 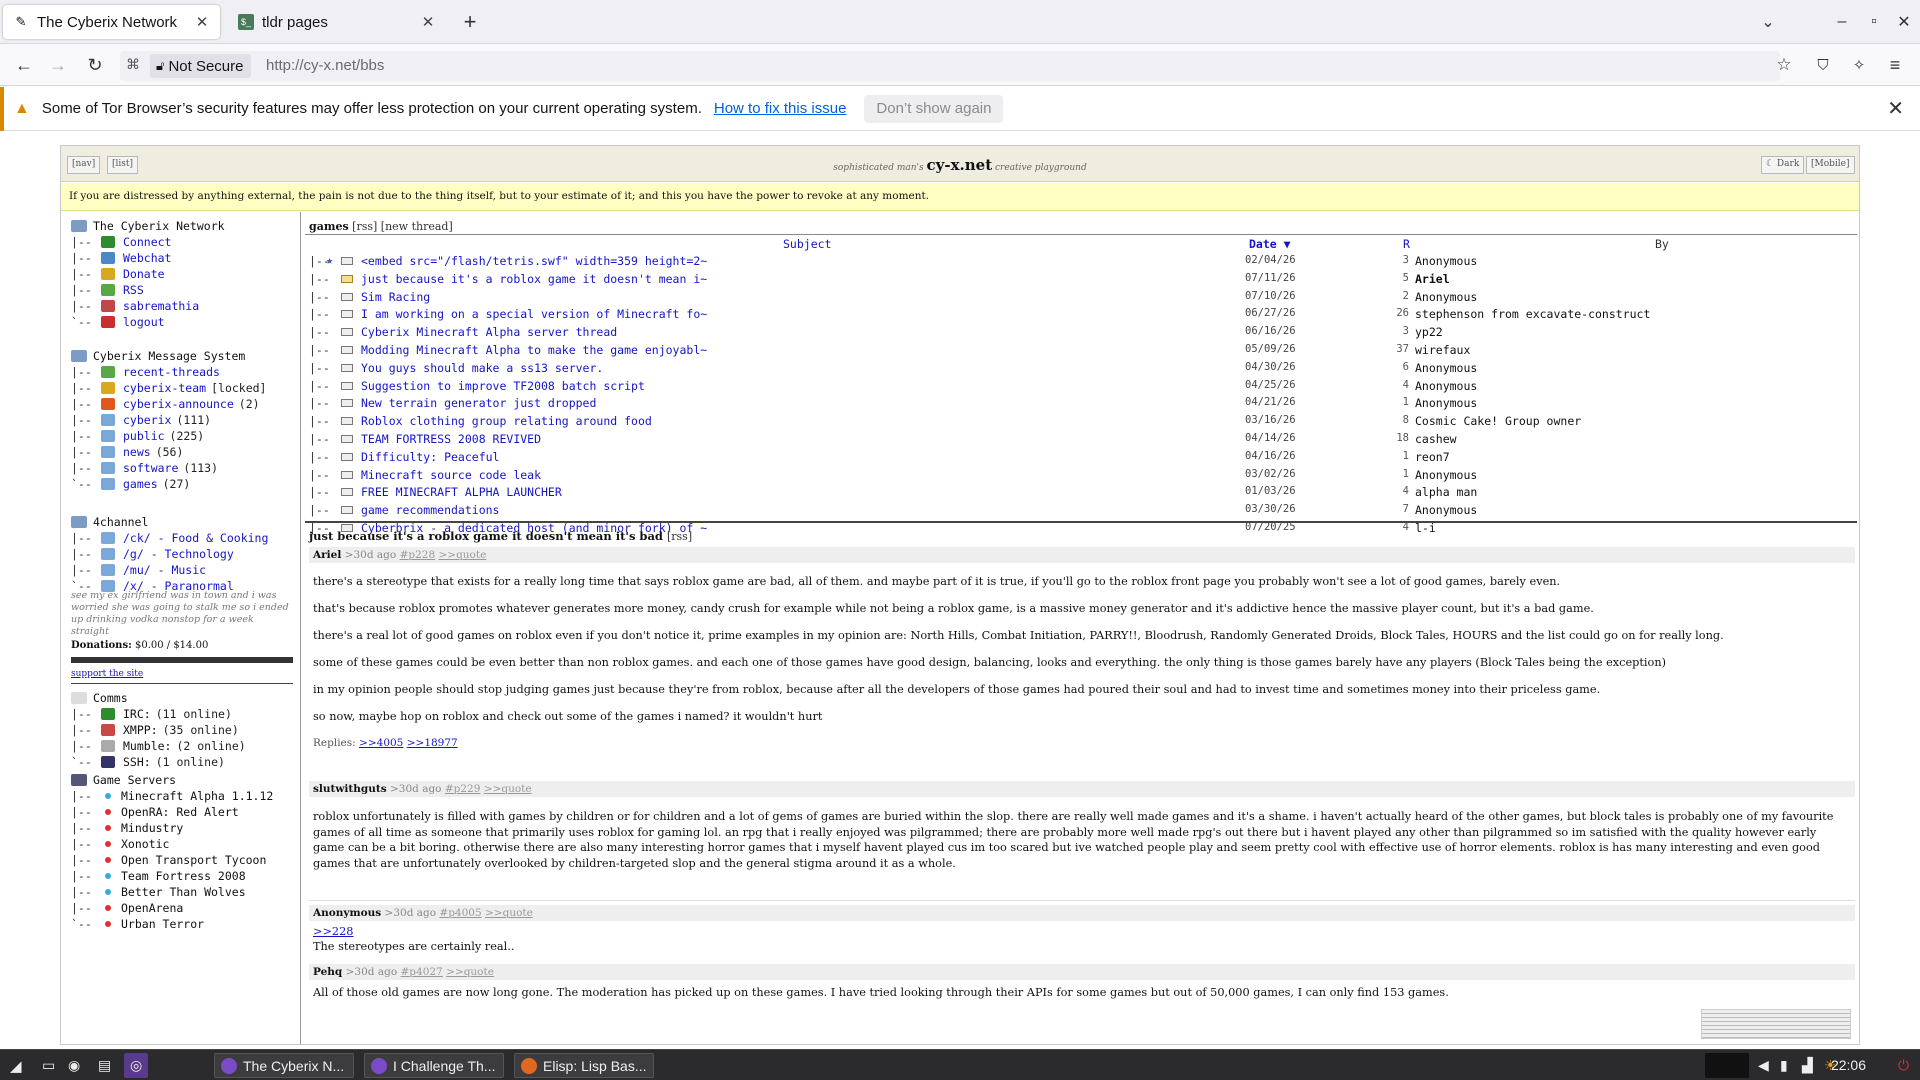 What do you see at coordinates (147, 242) in the screenshot?
I see `tree-item-label: Connect` at bounding box center [147, 242].